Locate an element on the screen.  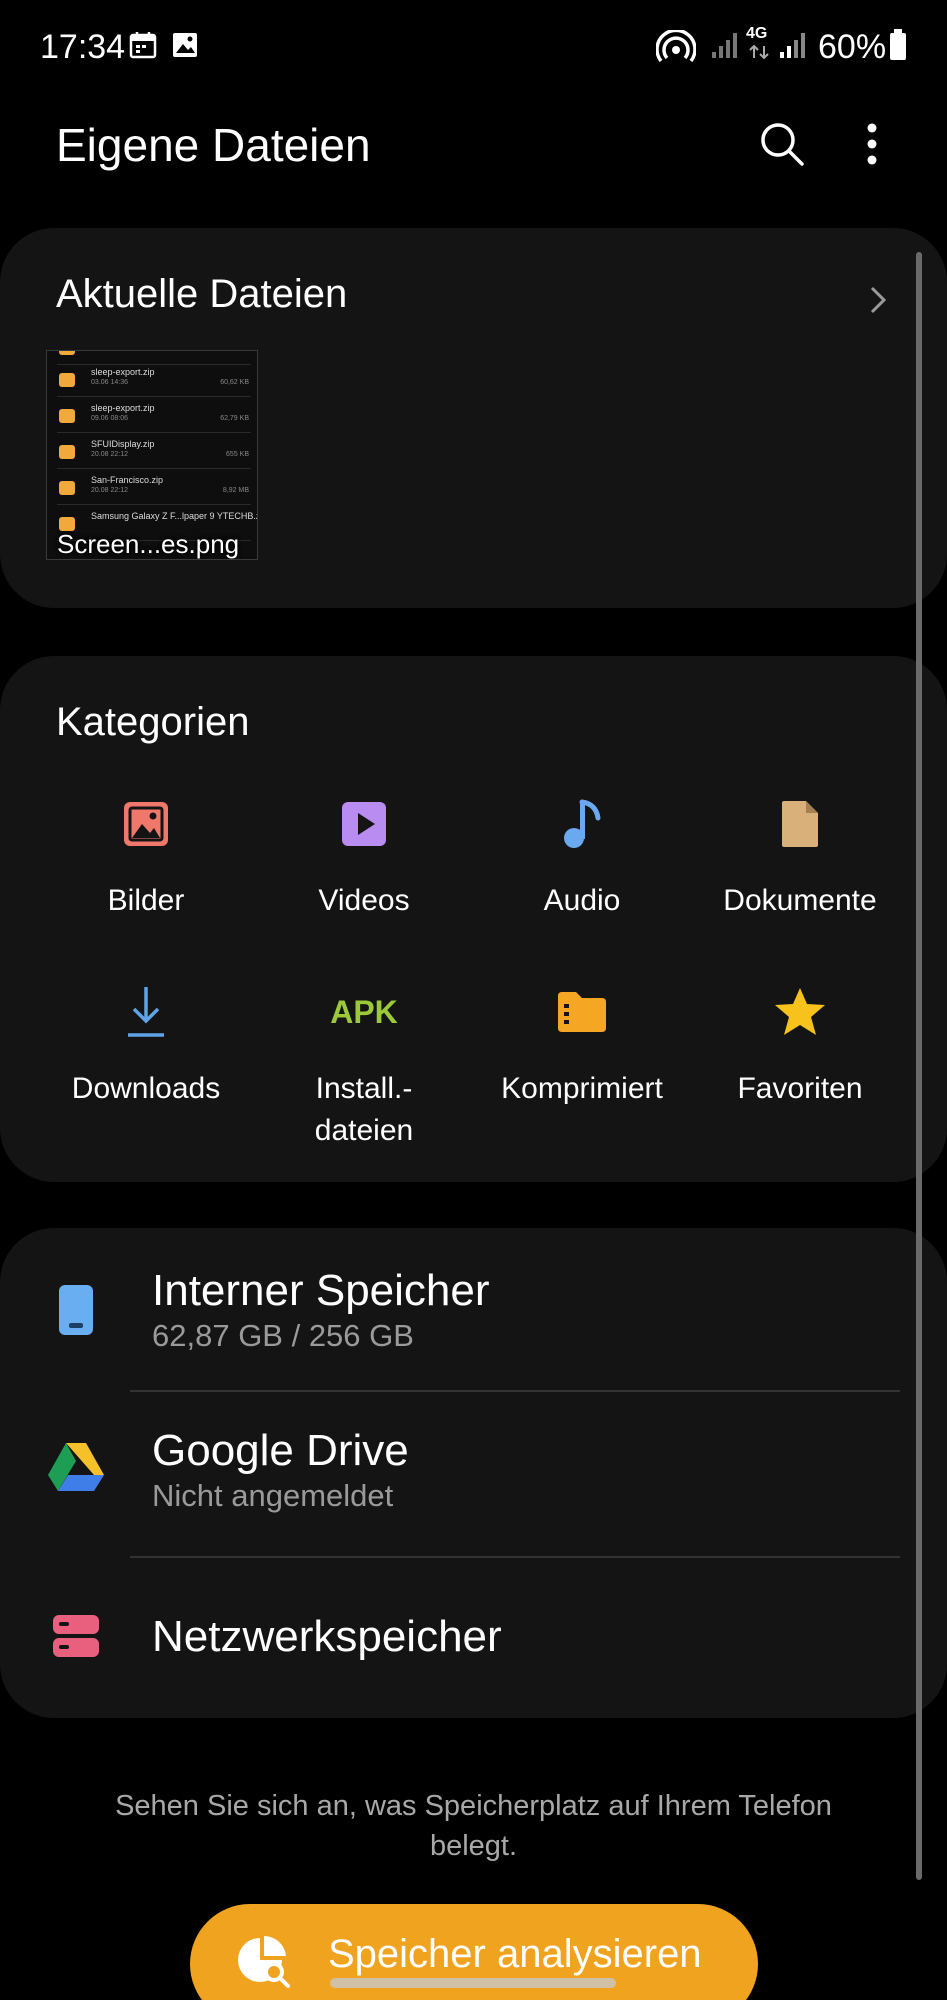
gallery-icon is located at coordinates (185, 47).